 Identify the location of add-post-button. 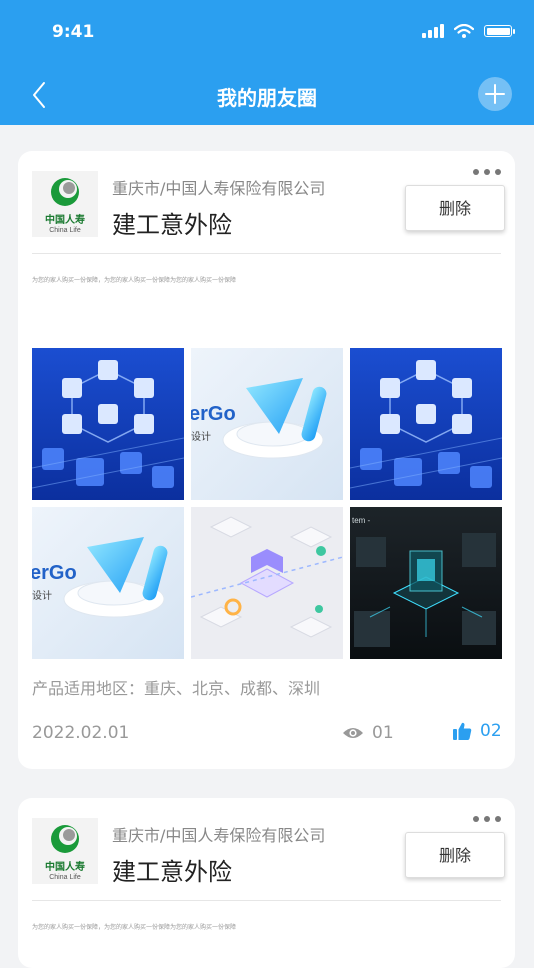
(495, 94).